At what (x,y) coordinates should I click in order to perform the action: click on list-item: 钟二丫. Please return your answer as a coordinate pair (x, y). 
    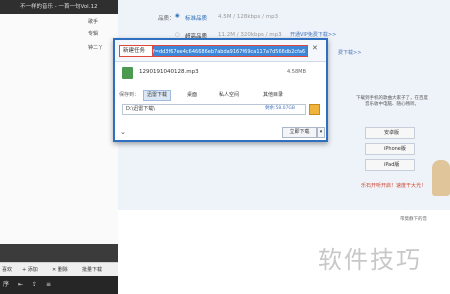
    Looking at the image, I should click on (59, 48).